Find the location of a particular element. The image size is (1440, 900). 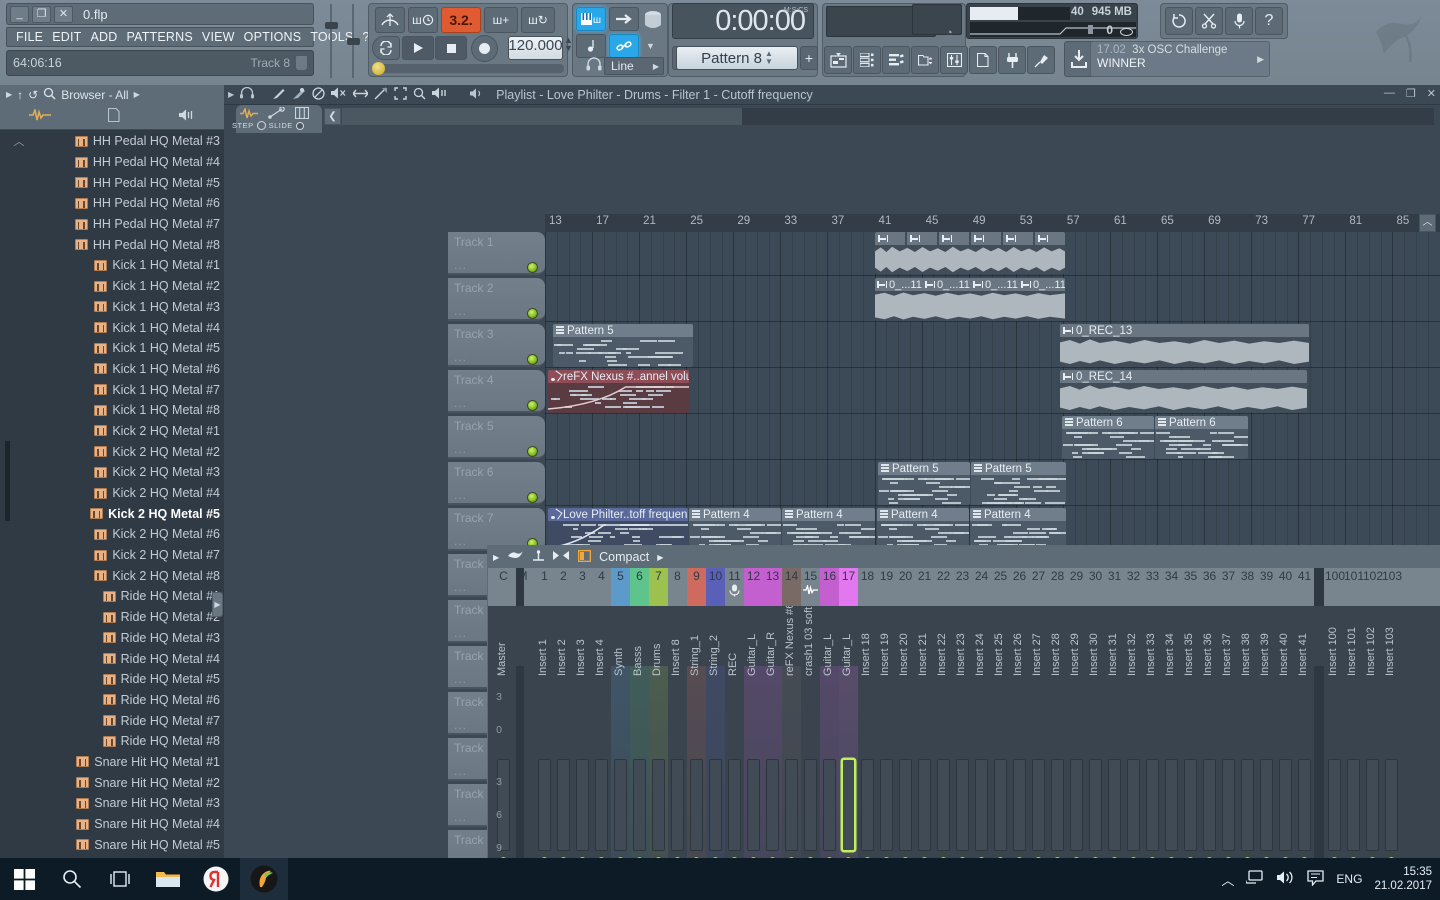

mixer-channel-strip: Insert 36 is located at coordinates (1209, 746).